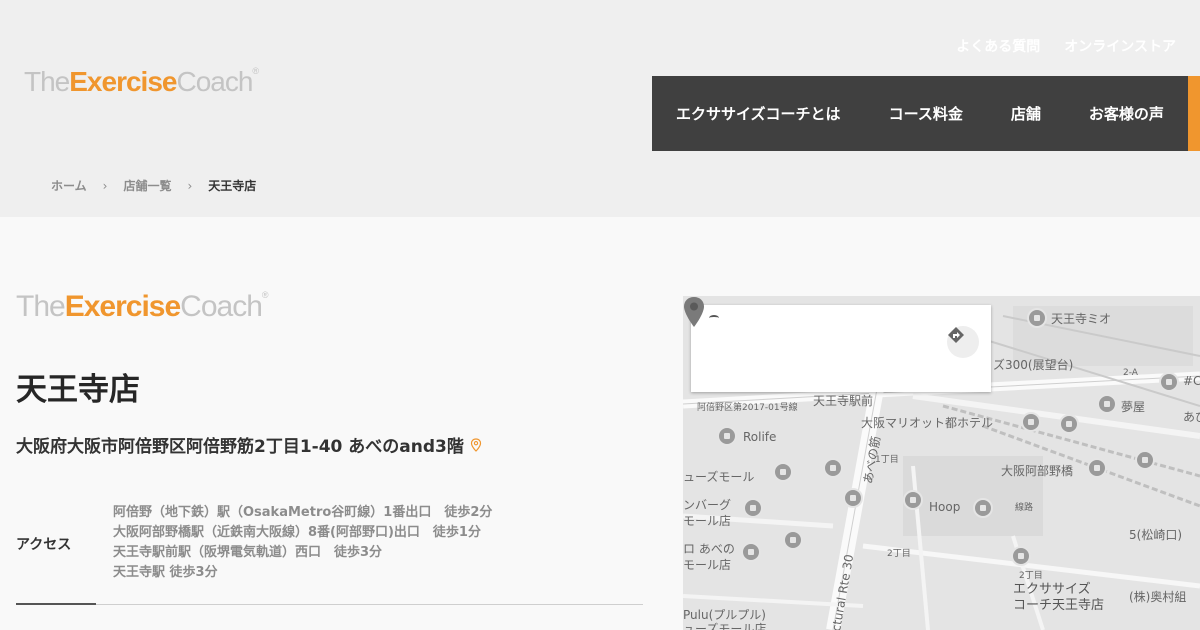 This screenshot has height=630, width=1200. I want to click on breadcrumb-current: 天王寺店, so click(232, 186).